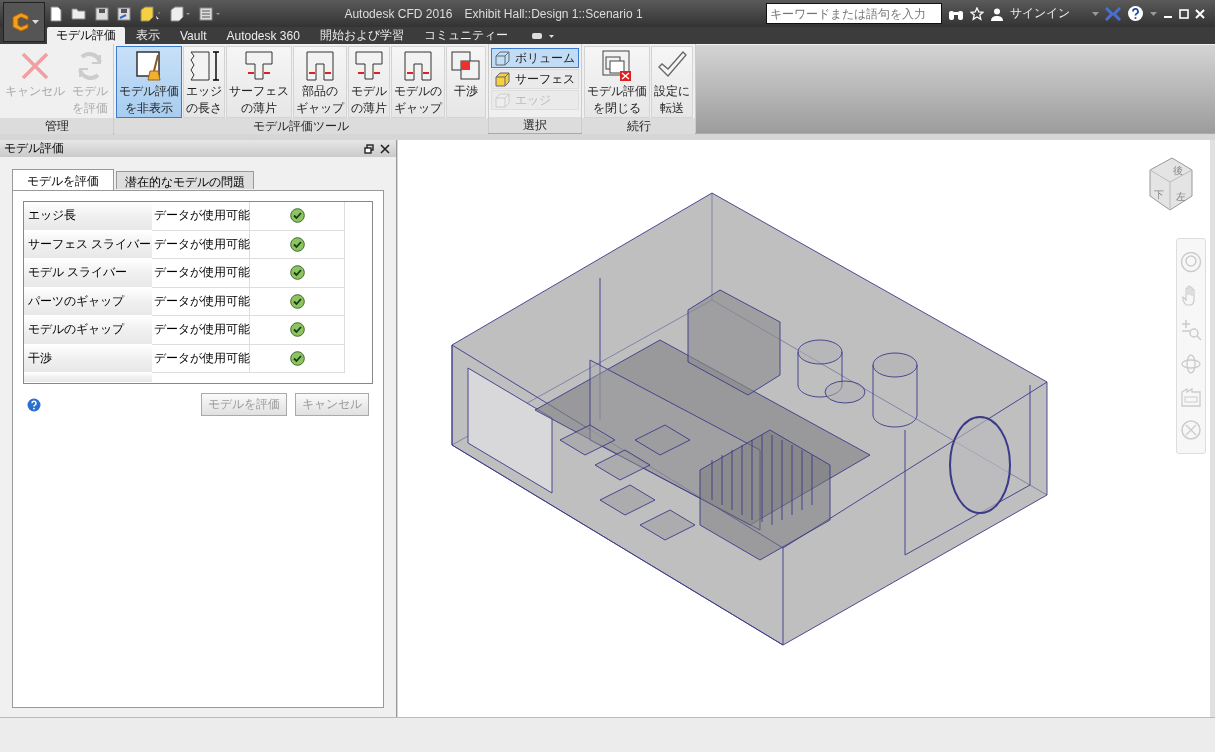 The width and height of the screenshot is (1215, 752). Describe the element at coordinates (149, 82) in the screenshot. I see `ribbon-button: モデル評価を非表示` at that location.